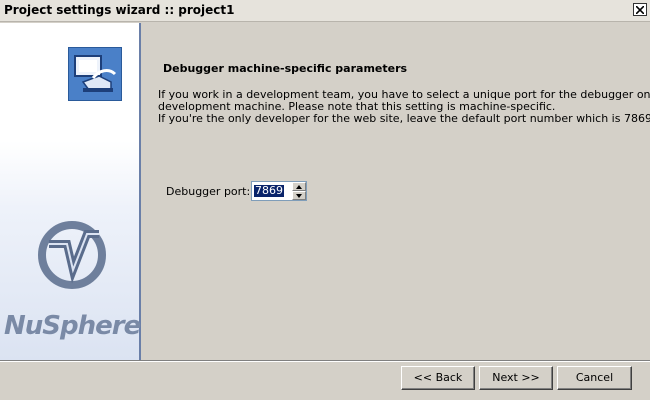 This screenshot has height=400, width=650. I want to click on debugger-port-label: Debugger port:, so click(208, 191).